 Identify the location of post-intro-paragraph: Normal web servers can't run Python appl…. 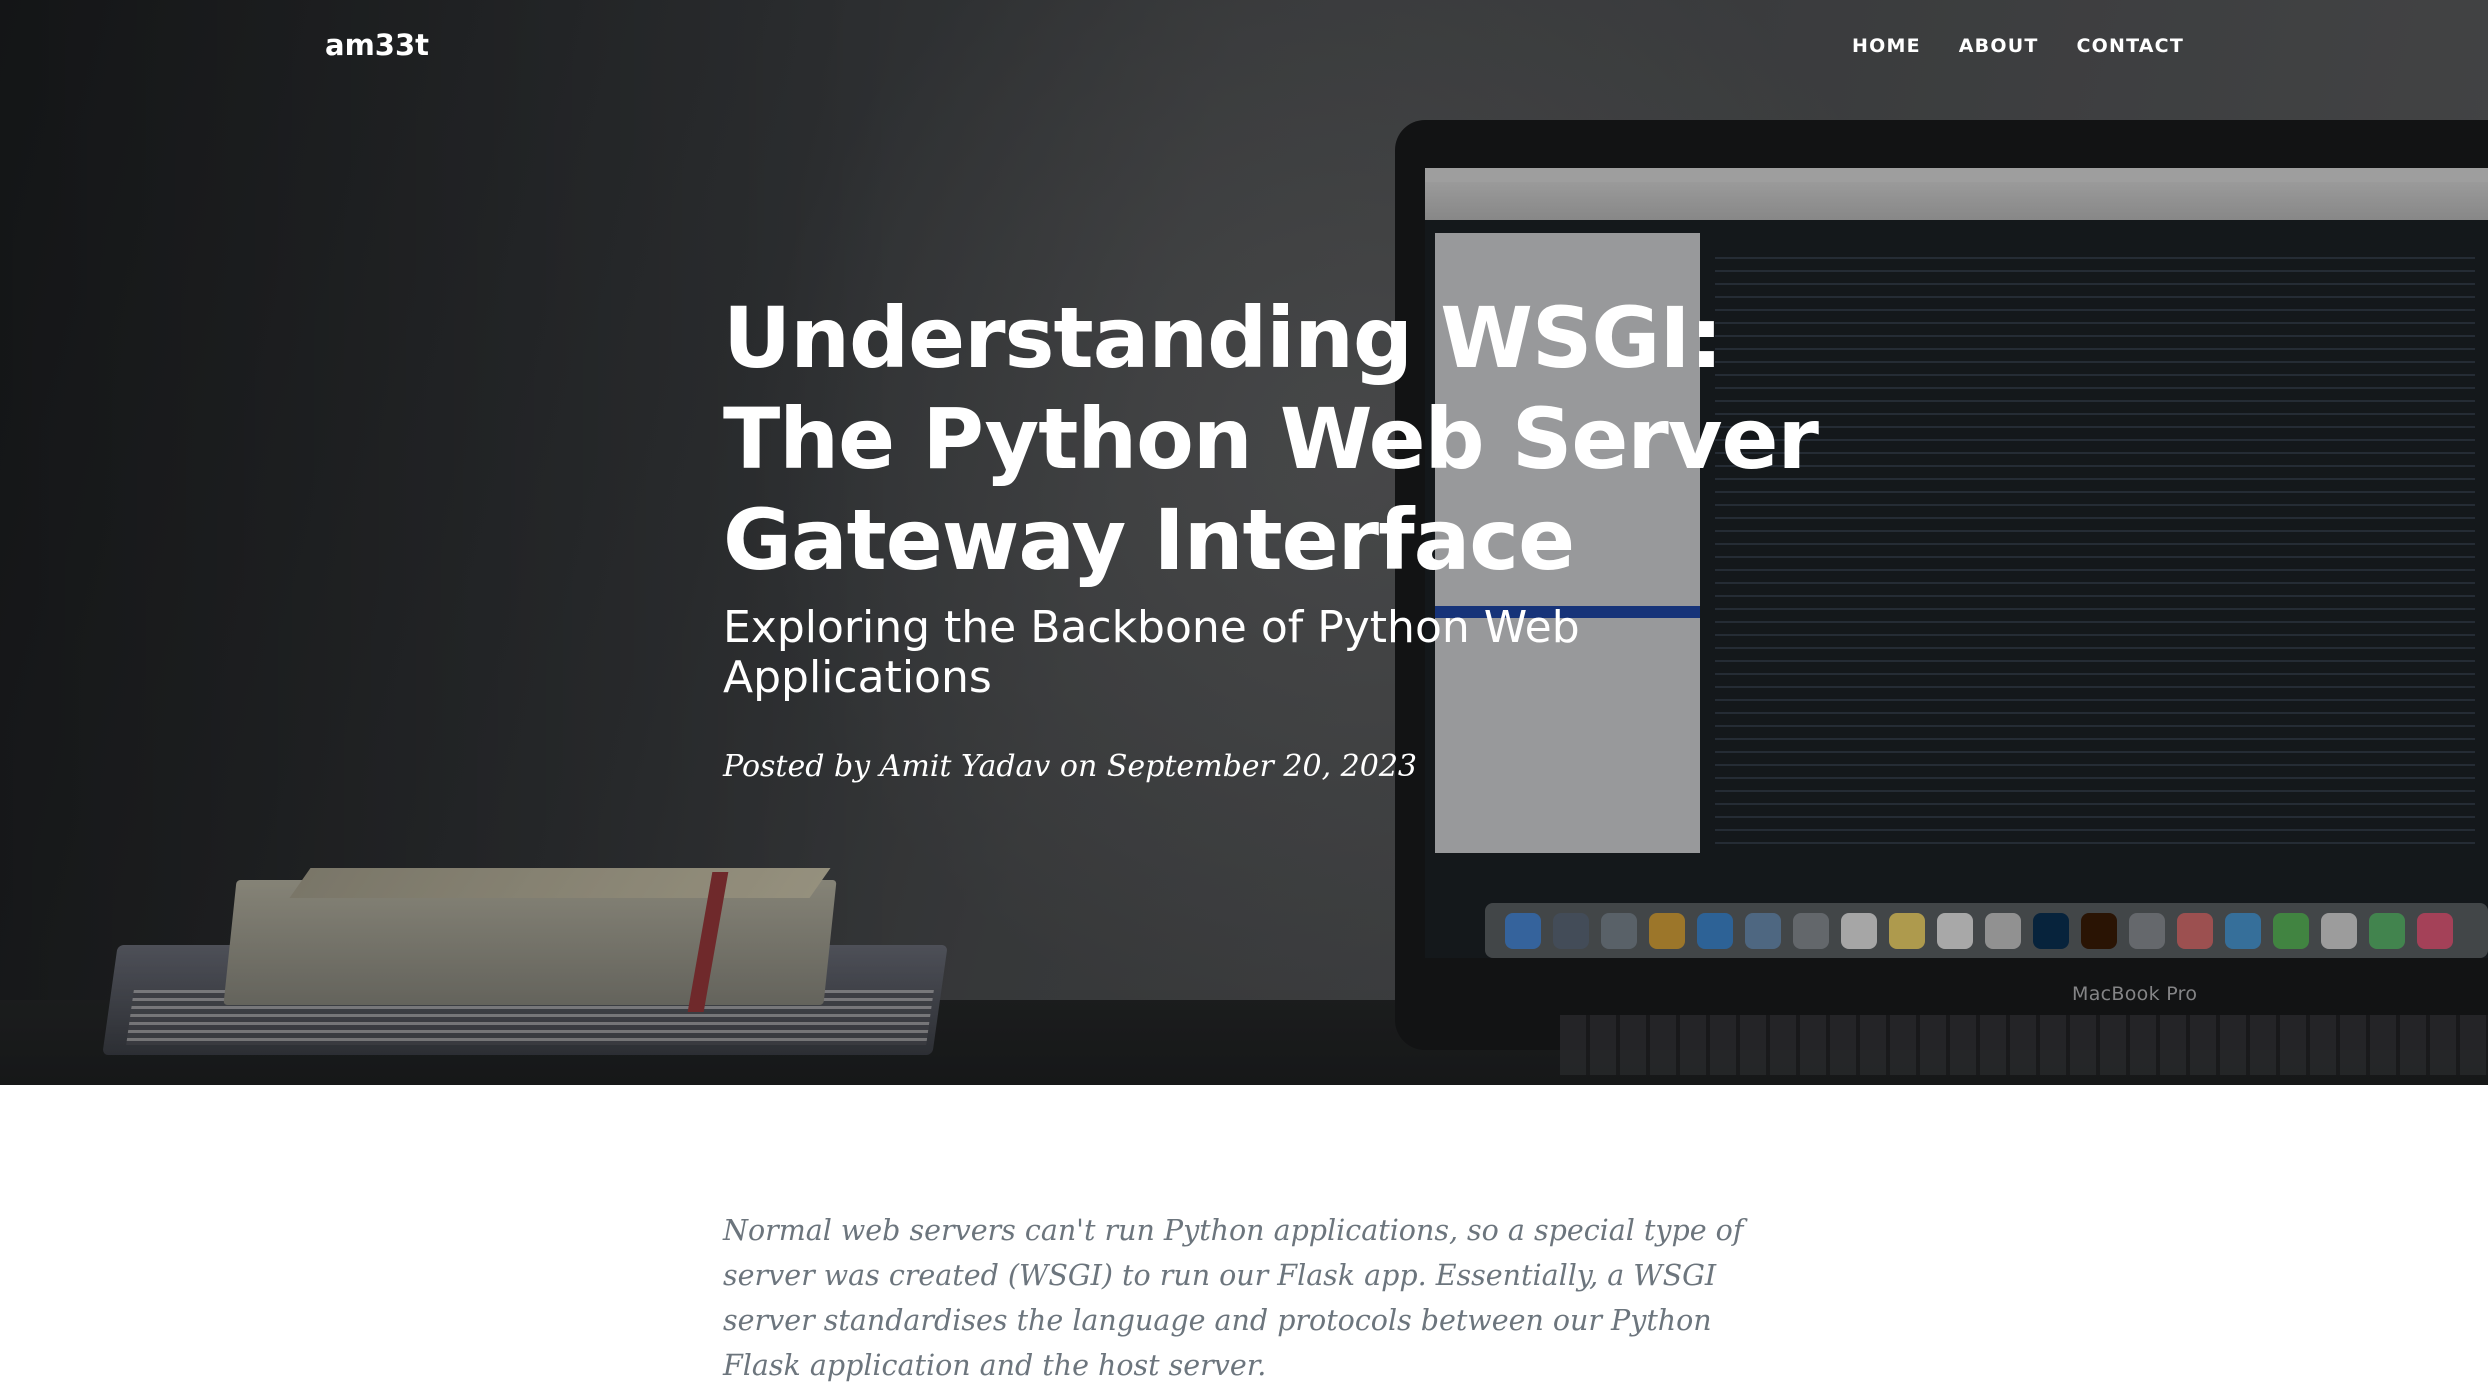
(1233, 1298).